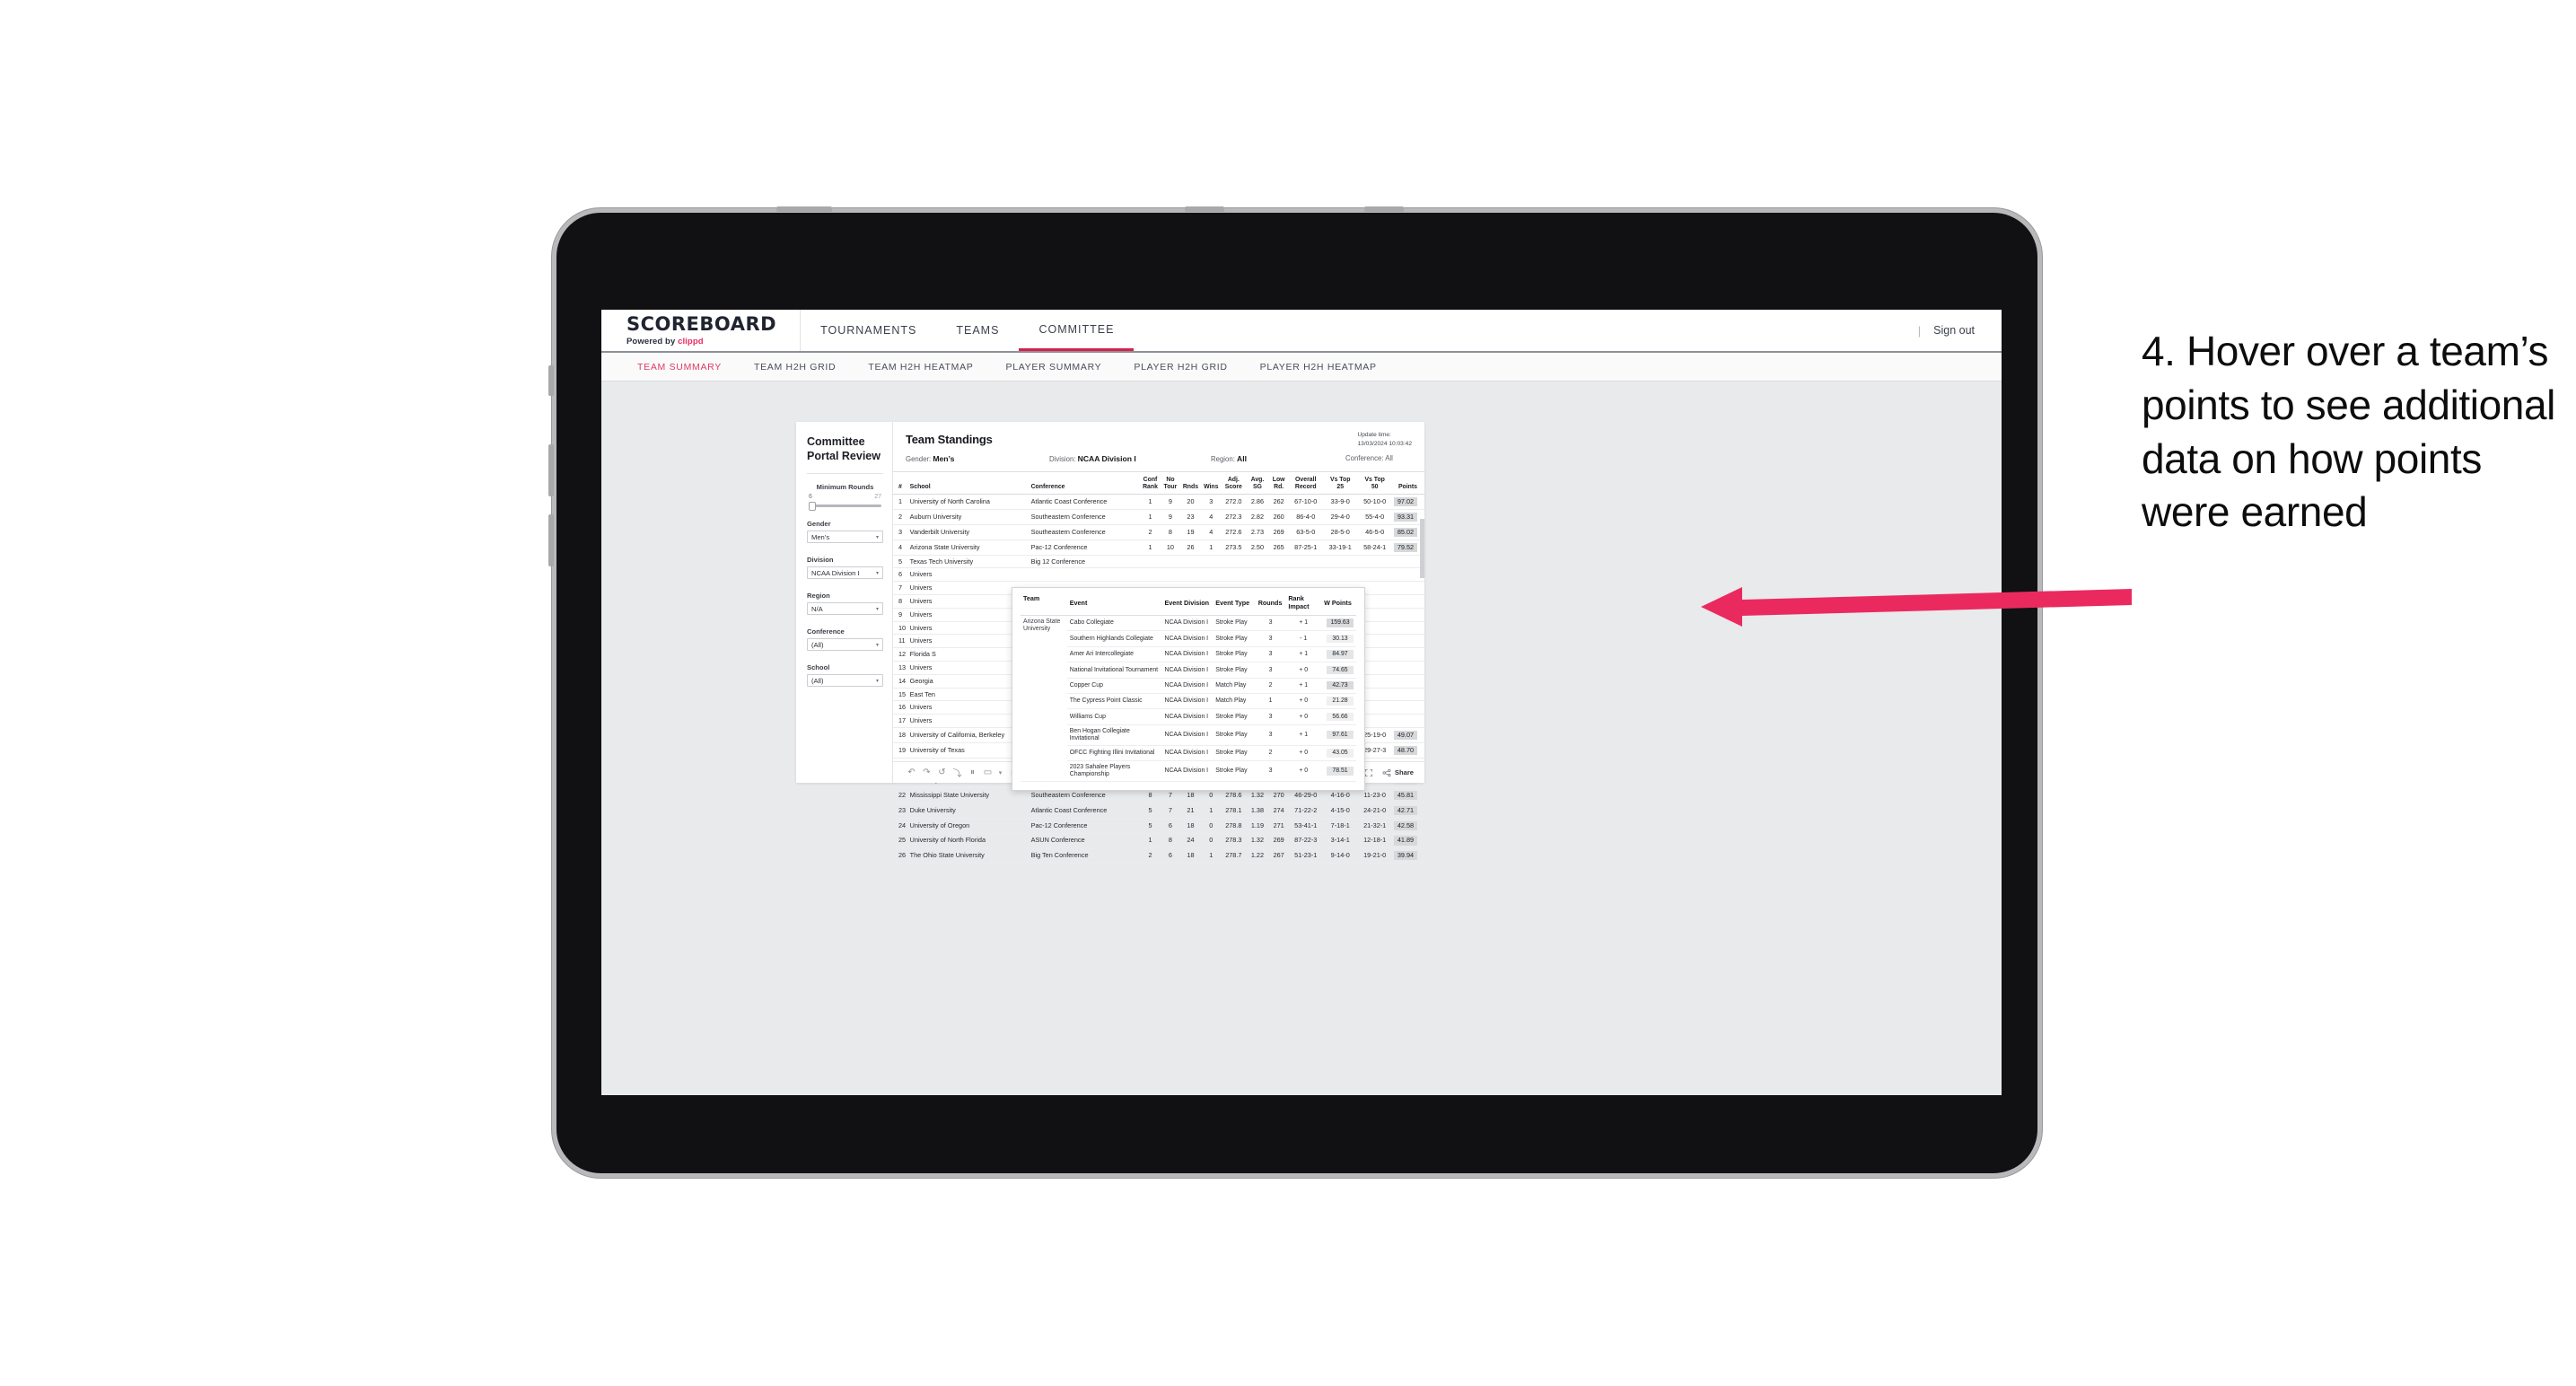  I want to click on undo-icon: ↶, so click(911, 772).